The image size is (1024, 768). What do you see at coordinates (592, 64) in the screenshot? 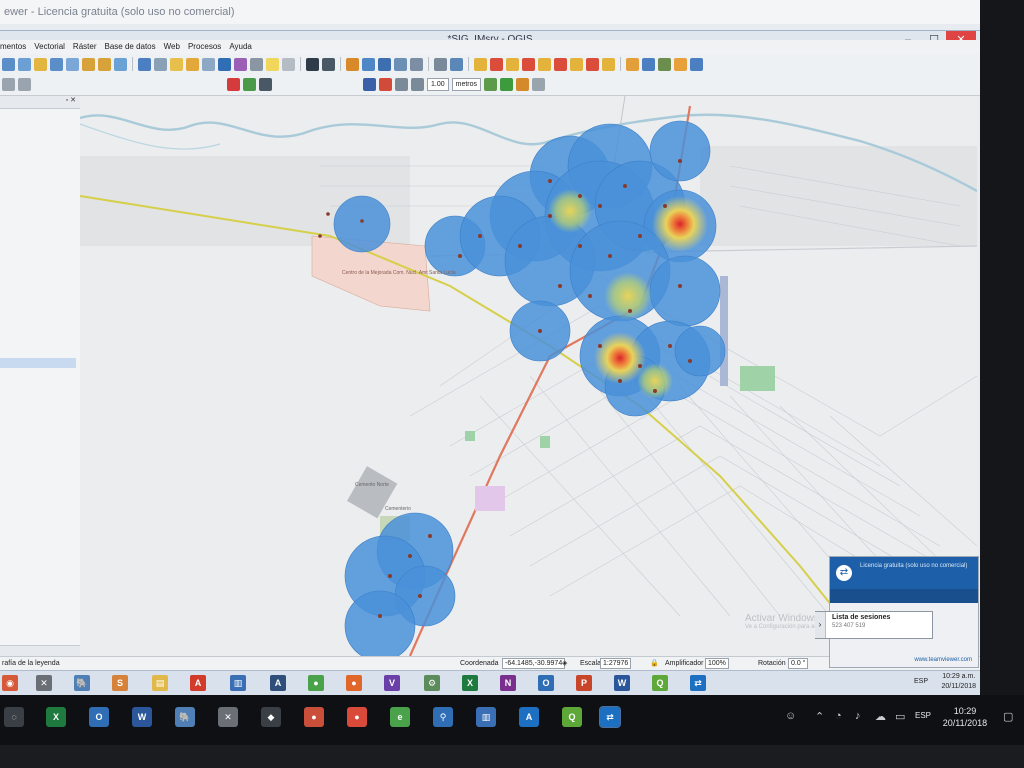
I see `copy-feature-icon` at bounding box center [592, 64].